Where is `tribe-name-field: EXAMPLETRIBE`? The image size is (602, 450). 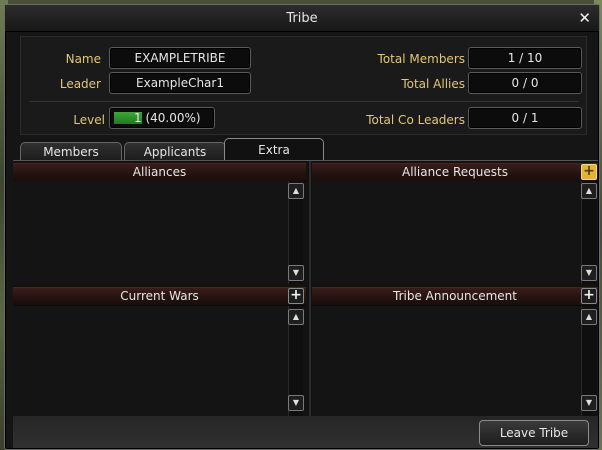
tribe-name-field: EXAMPLETRIBE is located at coordinates (180, 58).